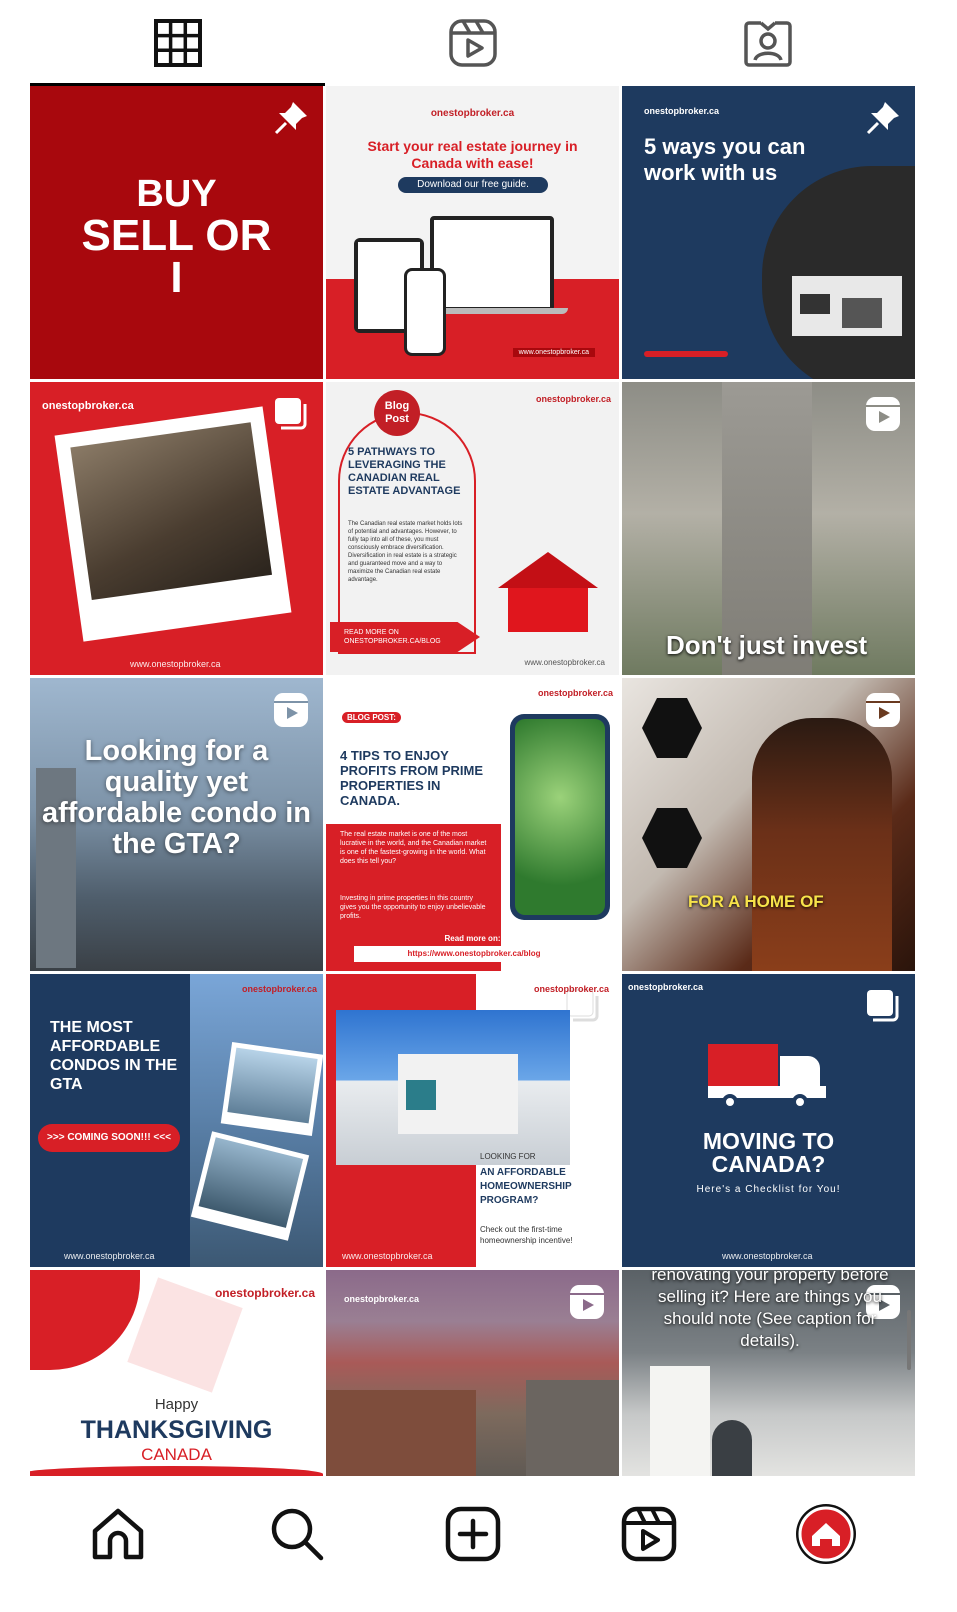 This screenshot has width=957, height=1612. What do you see at coordinates (405, 637) in the screenshot?
I see `post-cta: READ MORE ON ONESTOPBROKER.CA/BLOG` at bounding box center [405, 637].